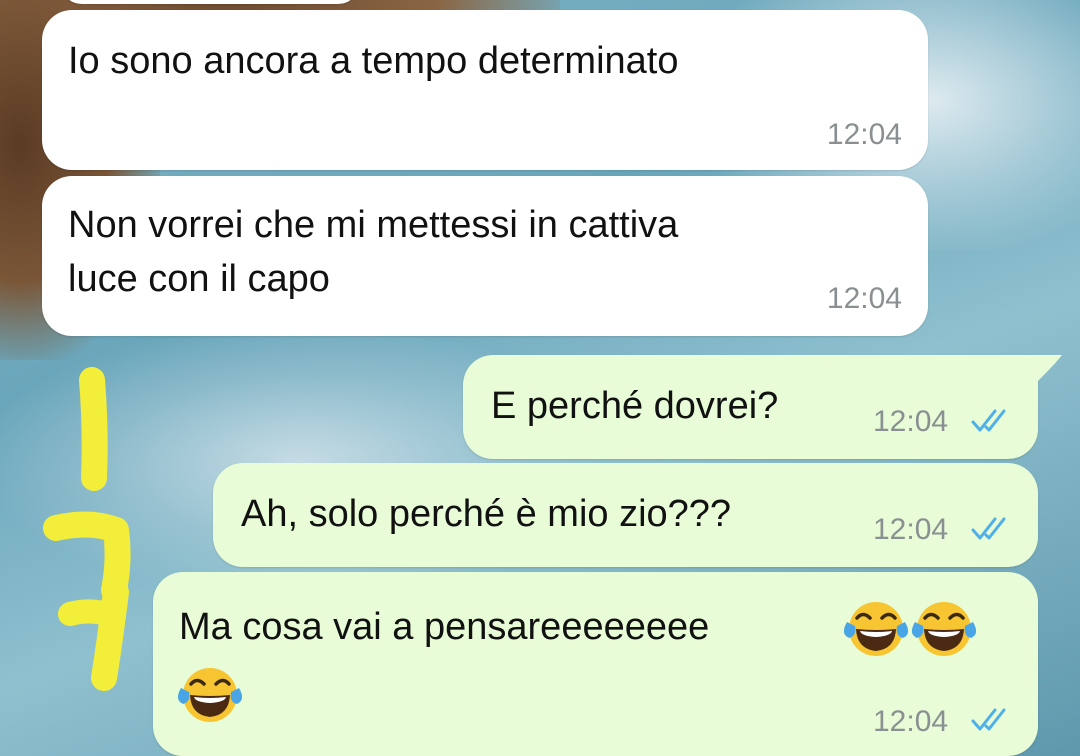 Image resolution: width=1080 pixels, height=756 pixels. What do you see at coordinates (486, 514) in the screenshot?
I see `message-text: Ah, solo perché è mio zio???` at bounding box center [486, 514].